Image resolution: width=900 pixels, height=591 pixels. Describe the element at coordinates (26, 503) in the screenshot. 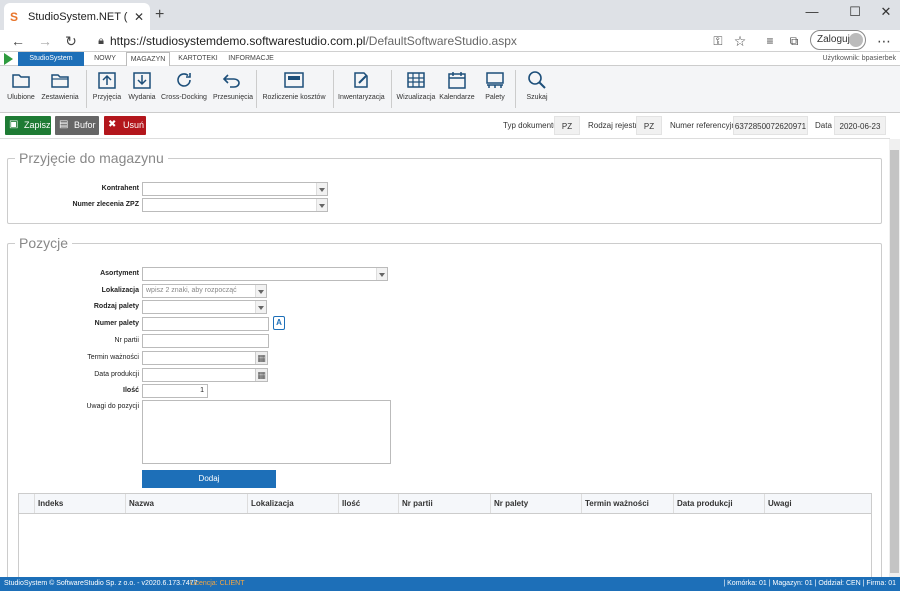

I see `grid-header-select` at that location.